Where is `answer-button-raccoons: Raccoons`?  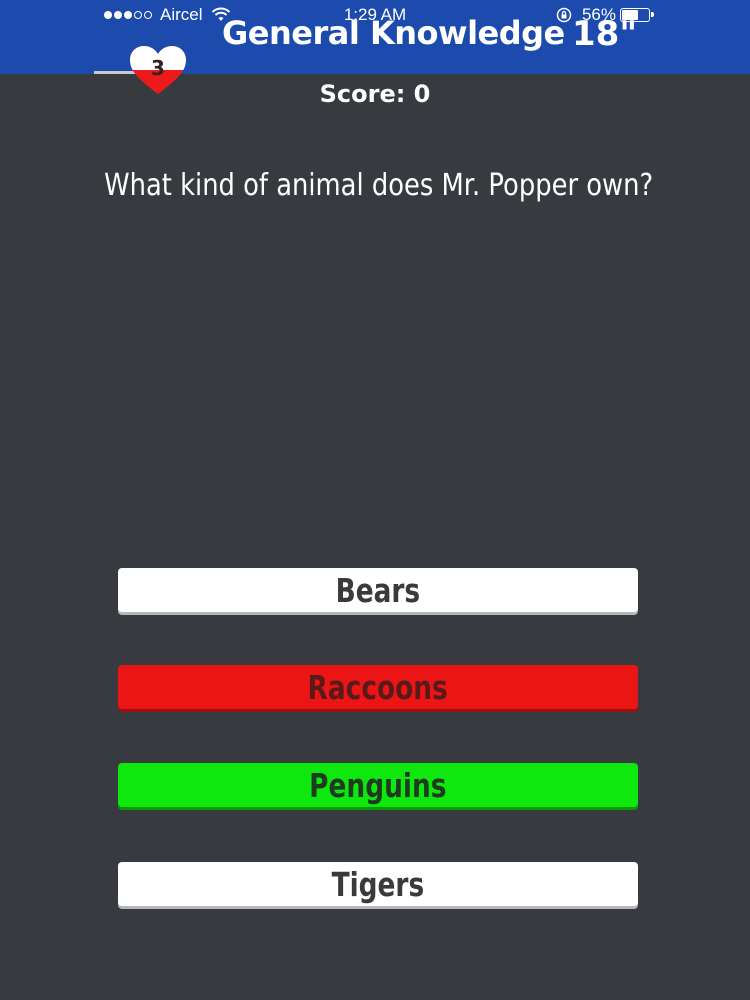 answer-button-raccoons: Raccoons is located at coordinates (378, 687).